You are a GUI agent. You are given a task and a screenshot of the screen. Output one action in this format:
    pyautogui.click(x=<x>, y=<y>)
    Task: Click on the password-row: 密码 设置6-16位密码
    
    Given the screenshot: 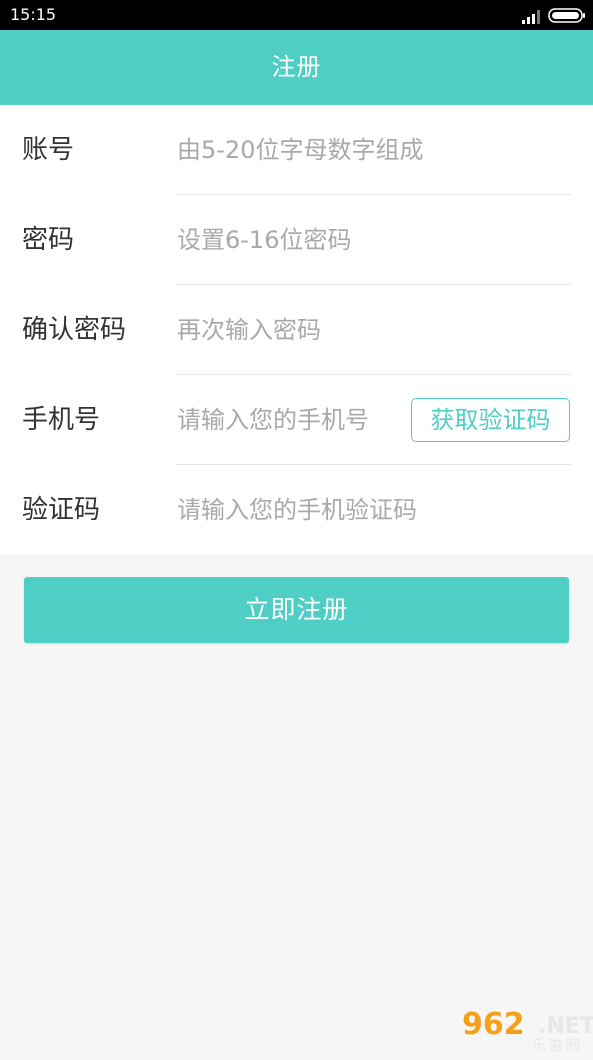 What is the action you would take?
    pyautogui.click(x=296, y=240)
    